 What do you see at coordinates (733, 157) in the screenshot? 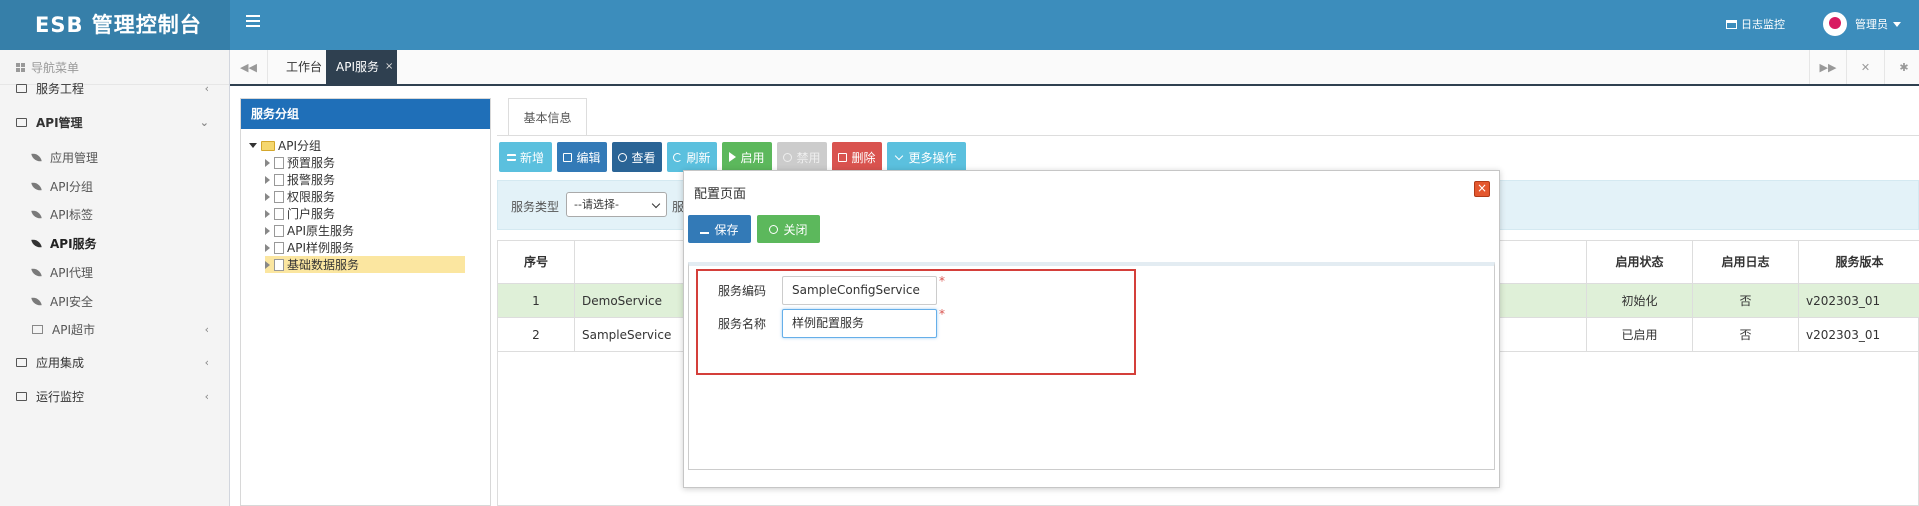
I see `play-icon` at bounding box center [733, 157].